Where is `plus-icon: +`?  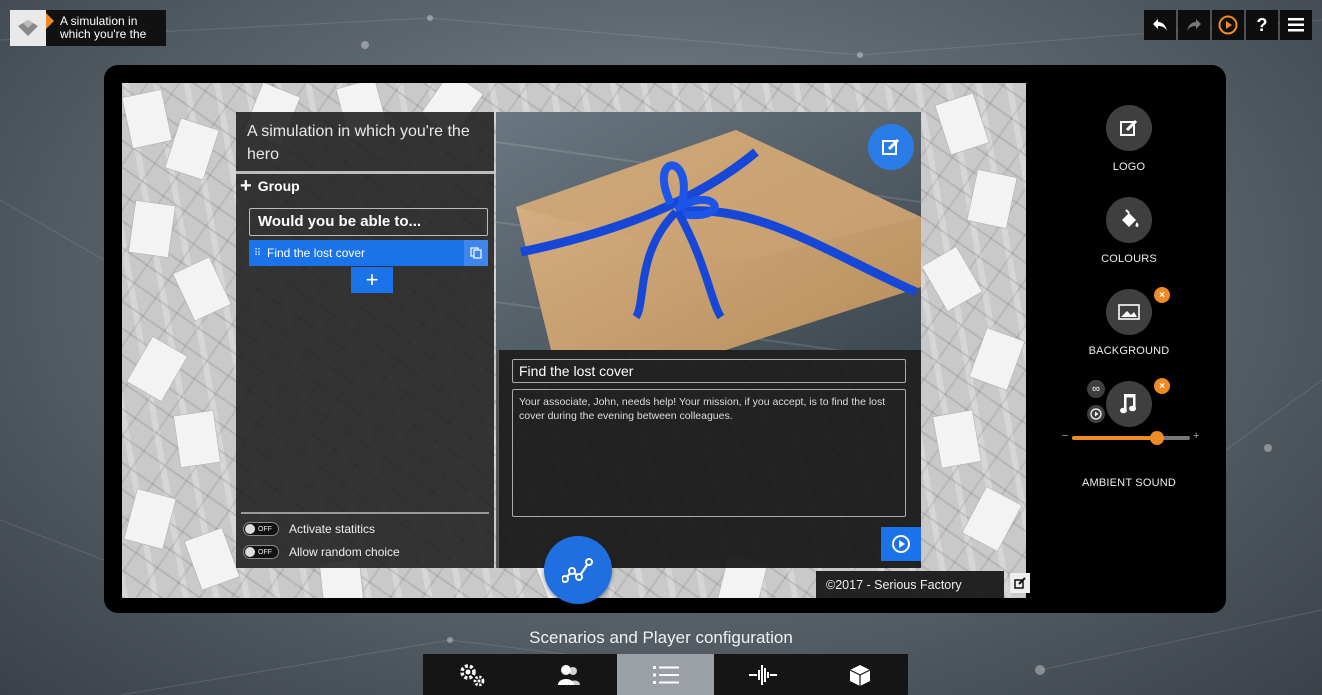 plus-icon: + is located at coordinates (246, 186).